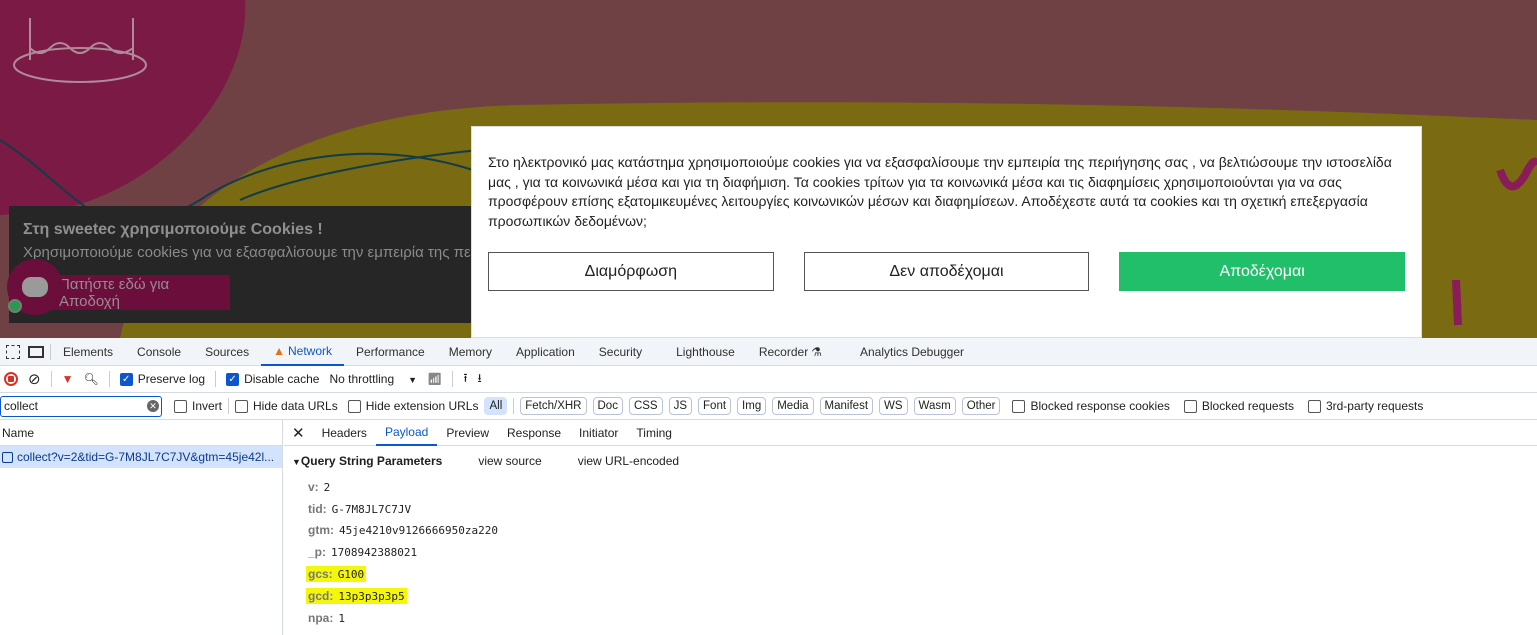  What do you see at coordinates (509, 461) in the screenshot?
I see `view-source-link: view source` at bounding box center [509, 461].